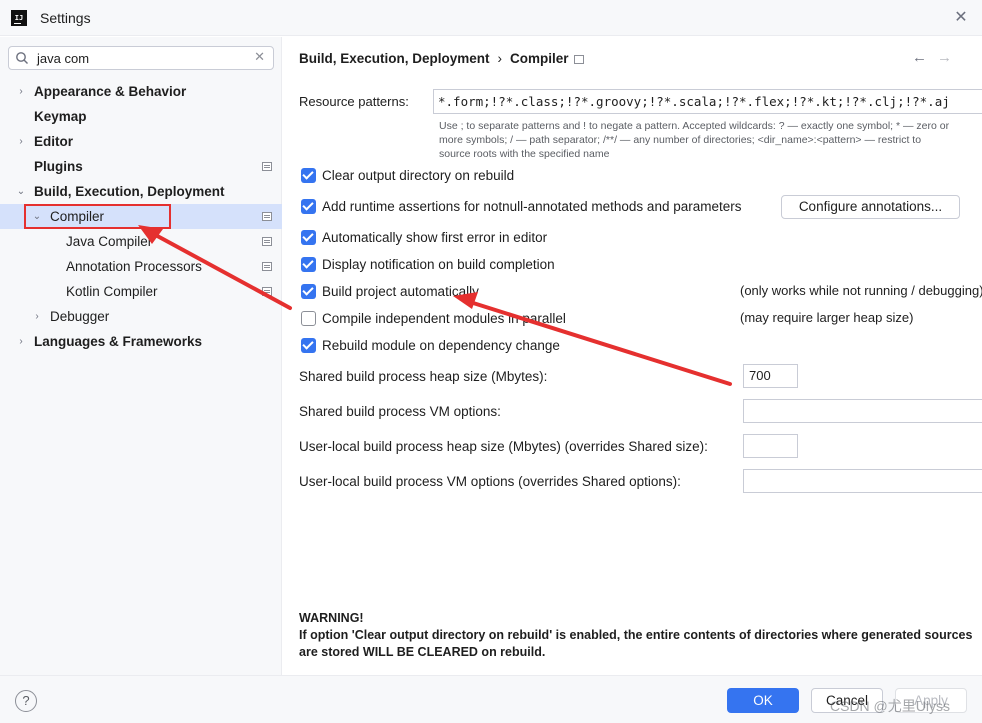 Image resolution: width=982 pixels, height=723 pixels. I want to click on title-bar: IJ Settings ✕, so click(491, 18).